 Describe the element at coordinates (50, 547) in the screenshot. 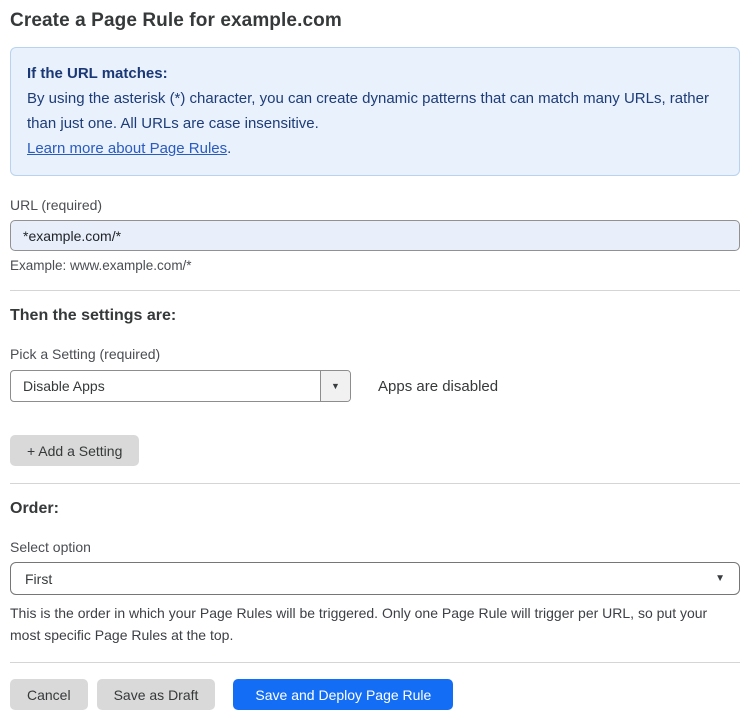

I see `order-select-label: Select option` at that location.